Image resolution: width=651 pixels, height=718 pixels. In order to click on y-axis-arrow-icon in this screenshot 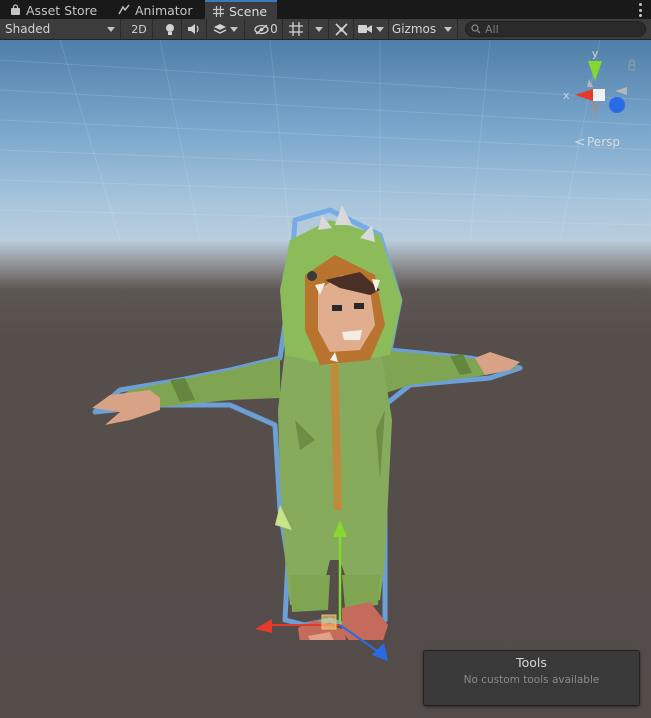, I will do `click(340, 528)`.